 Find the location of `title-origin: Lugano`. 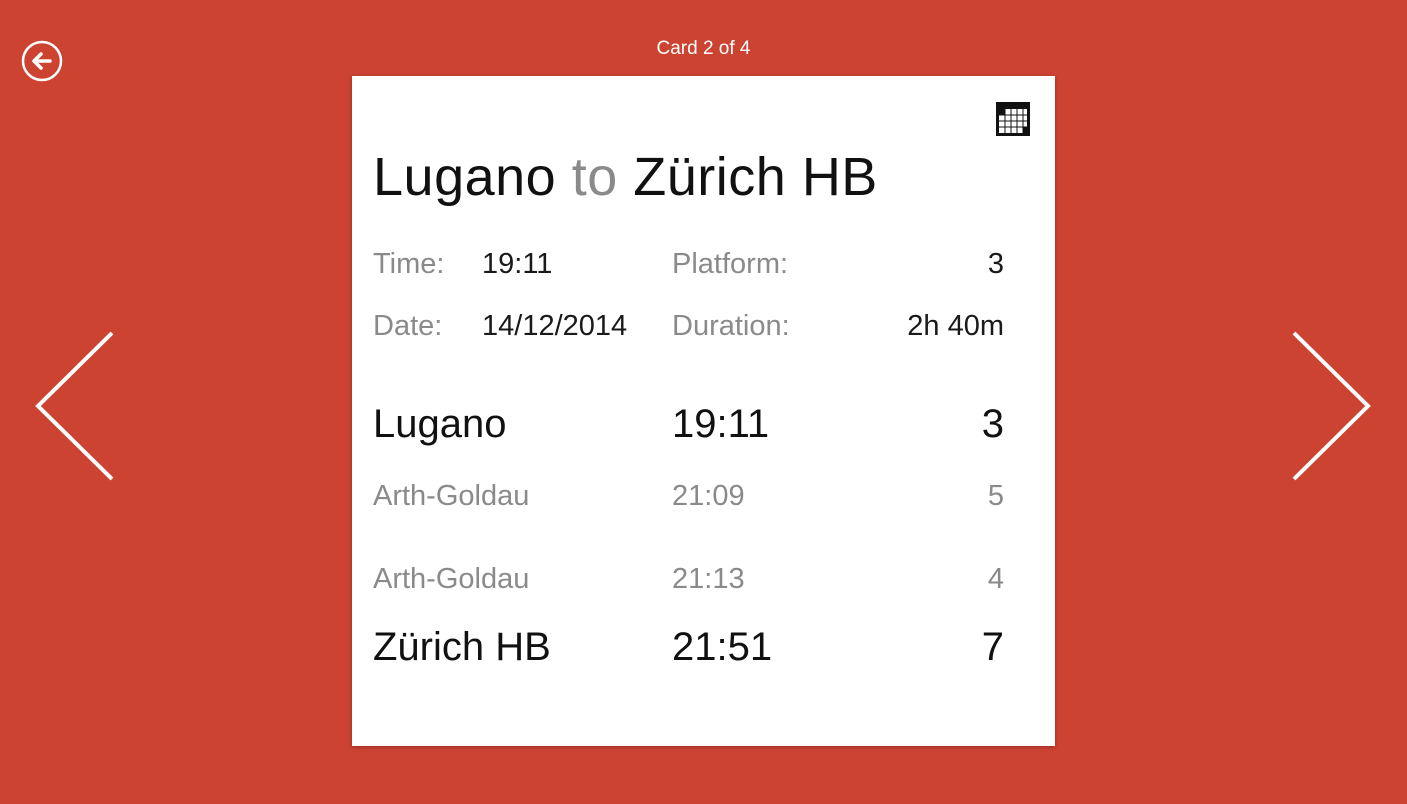

title-origin: Lugano is located at coordinates (465, 177).